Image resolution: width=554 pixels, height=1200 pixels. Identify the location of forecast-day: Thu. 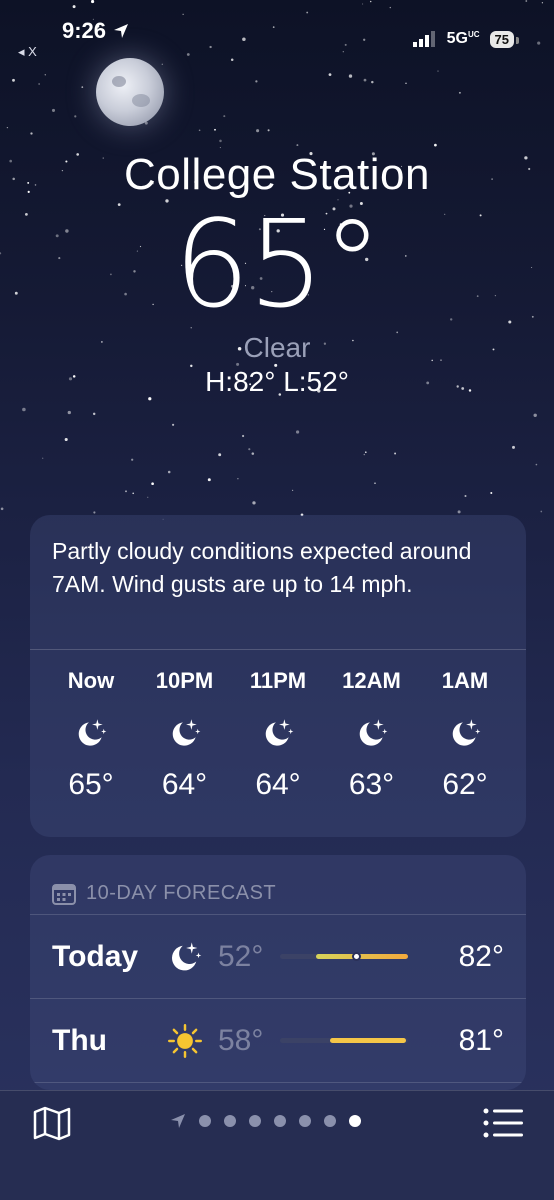
(79, 1040).